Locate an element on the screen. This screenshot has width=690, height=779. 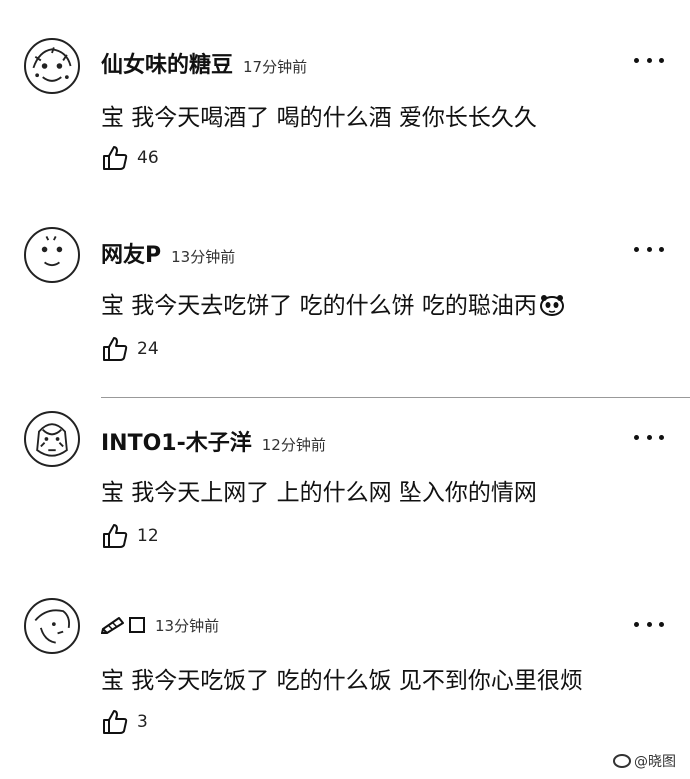
avatar-face-icon is located at coordinates (52, 255).